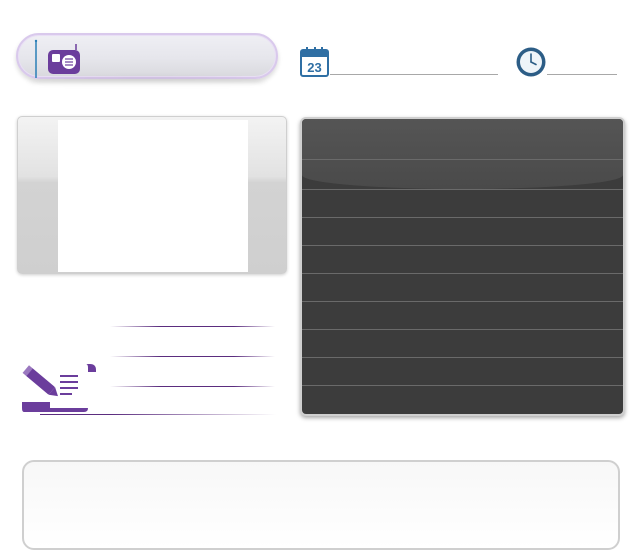 This screenshot has height=550, width=640. Describe the element at coordinates (414, 74) in the screenshot. I see `date-underline` at that location.